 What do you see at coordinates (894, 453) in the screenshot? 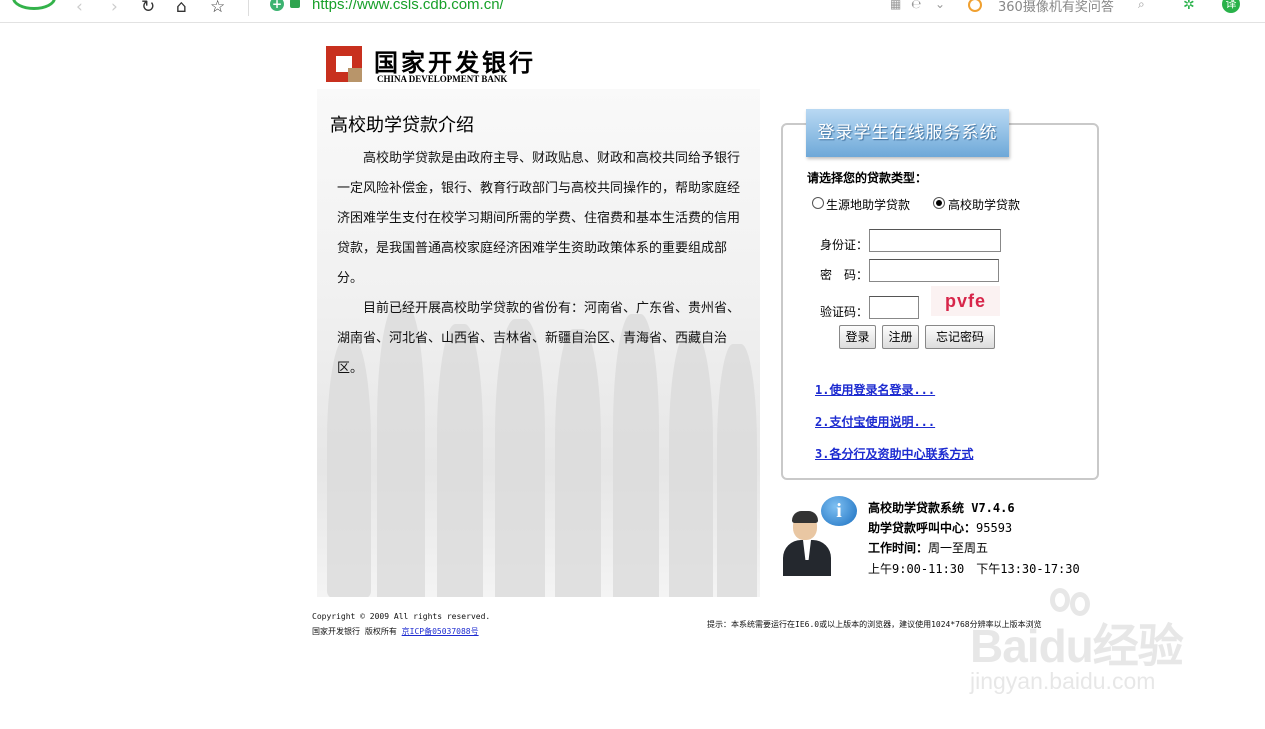
I see `link-branch-contacts: 3.各分行及资助中心联系方式` at bounding box center [894, 453].